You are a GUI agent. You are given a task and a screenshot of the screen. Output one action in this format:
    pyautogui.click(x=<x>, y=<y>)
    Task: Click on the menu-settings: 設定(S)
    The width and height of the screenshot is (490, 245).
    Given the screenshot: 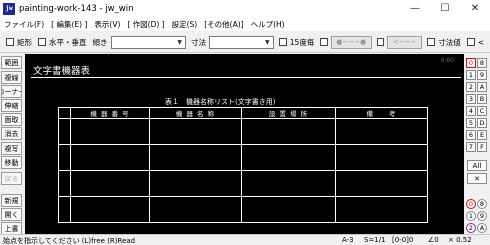 What is the action you would take?
    pyautogui.click(x=185, y=24)
    